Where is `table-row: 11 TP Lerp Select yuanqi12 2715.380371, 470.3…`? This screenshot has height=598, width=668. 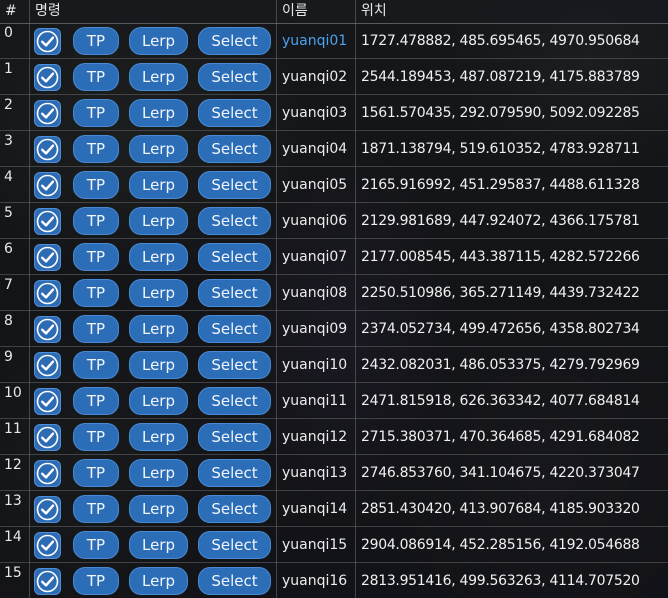 table-row: 11 TP Lerp Select yuanqi12 2715.380371, 470.3… is located at coordinates (334, 437).